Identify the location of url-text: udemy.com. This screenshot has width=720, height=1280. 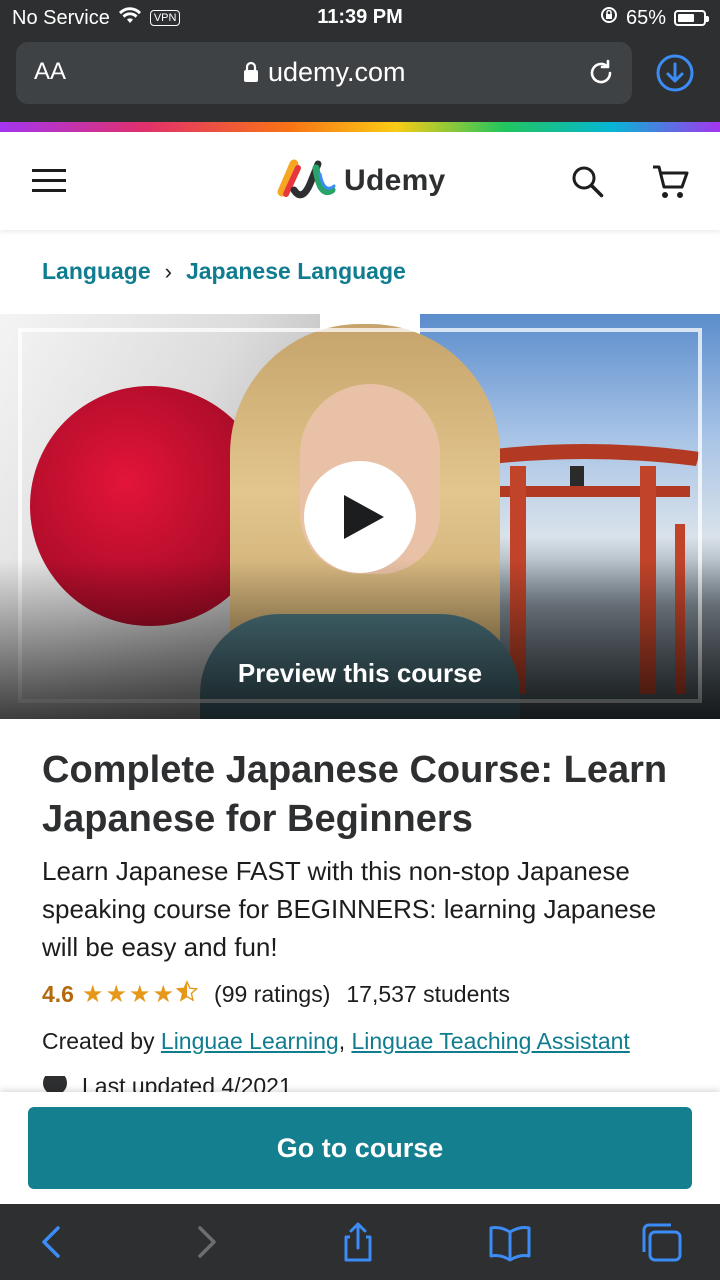
(336, 72).